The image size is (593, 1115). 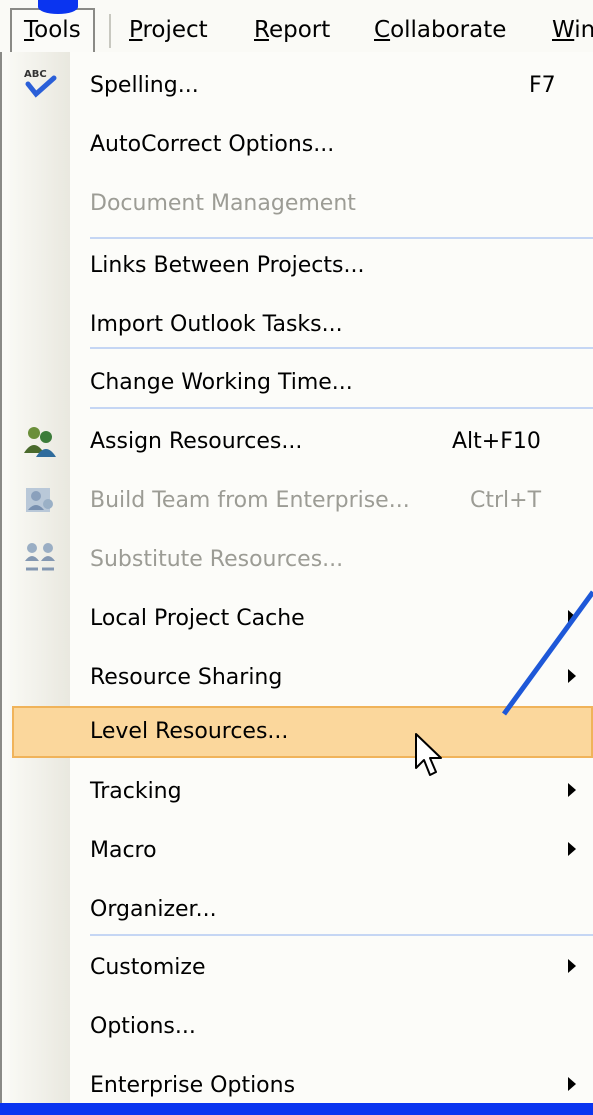 I want to click on menu-item-local-project-cache: Local Project Cache, so click(x=297, y=618).